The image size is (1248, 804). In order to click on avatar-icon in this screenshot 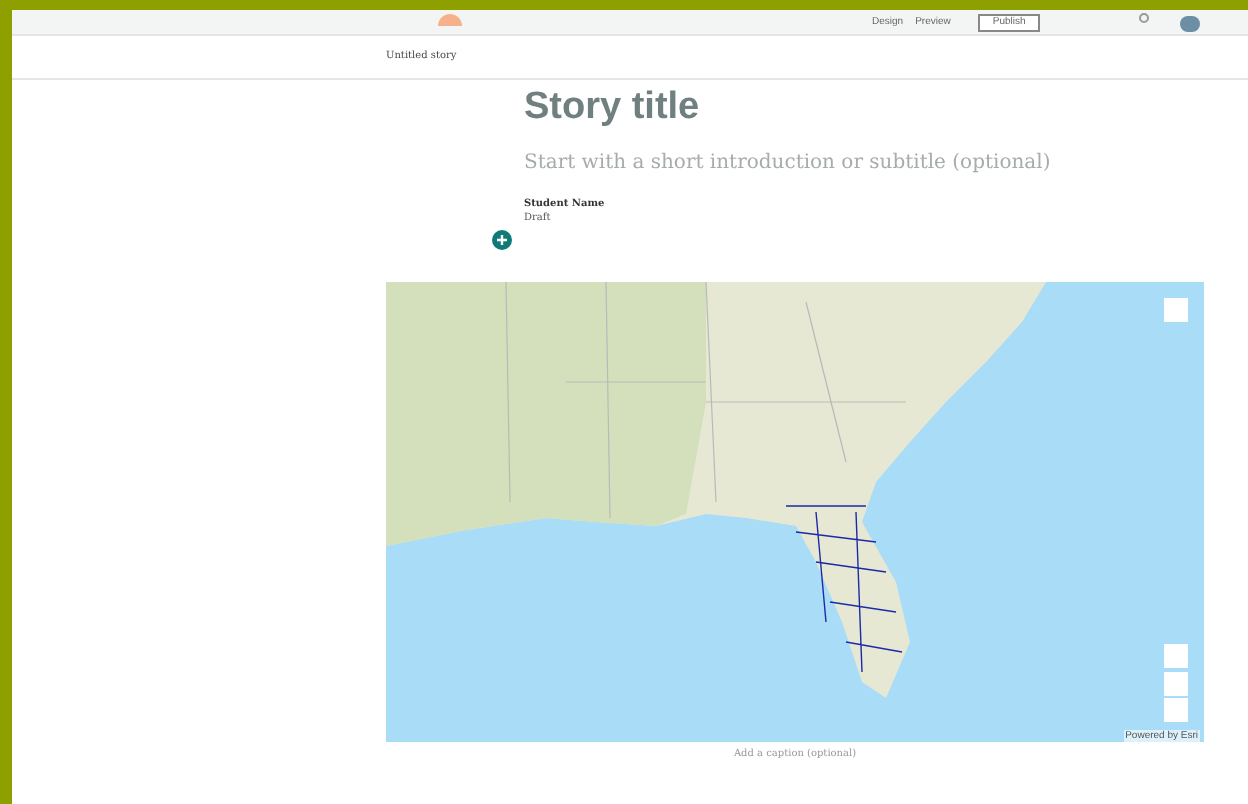, I will do `click(1190, 24)`.